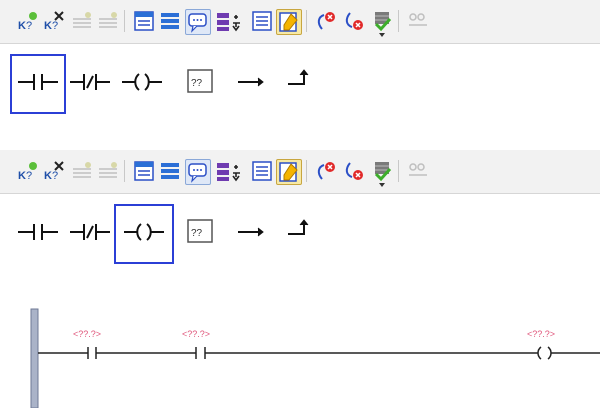  I want to click on toolbar-bottom: K? K?, so click(300, 172).